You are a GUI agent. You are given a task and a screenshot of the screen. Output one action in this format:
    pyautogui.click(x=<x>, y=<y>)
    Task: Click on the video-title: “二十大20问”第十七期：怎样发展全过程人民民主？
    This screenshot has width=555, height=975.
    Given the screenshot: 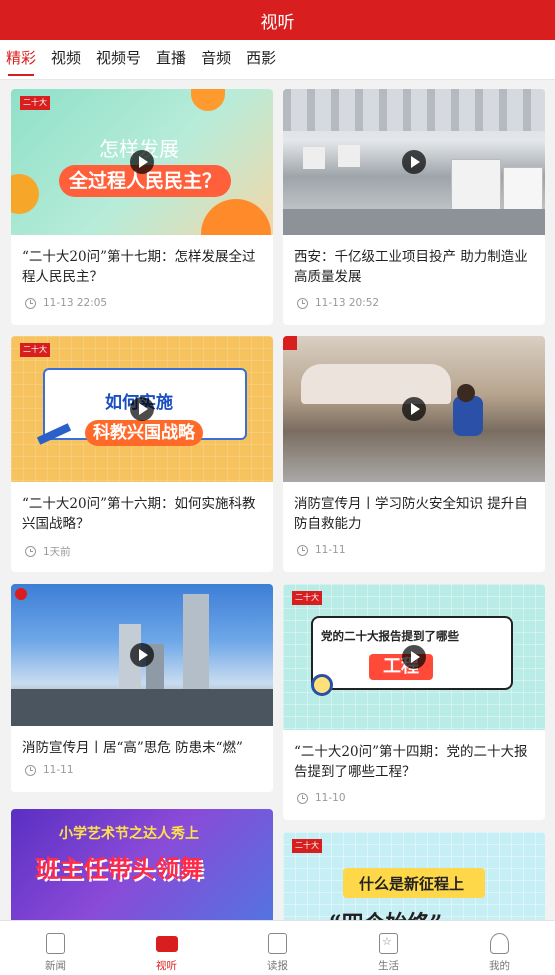 What is the action you would take?
    pyautogui.click(x=142, y=263)
    